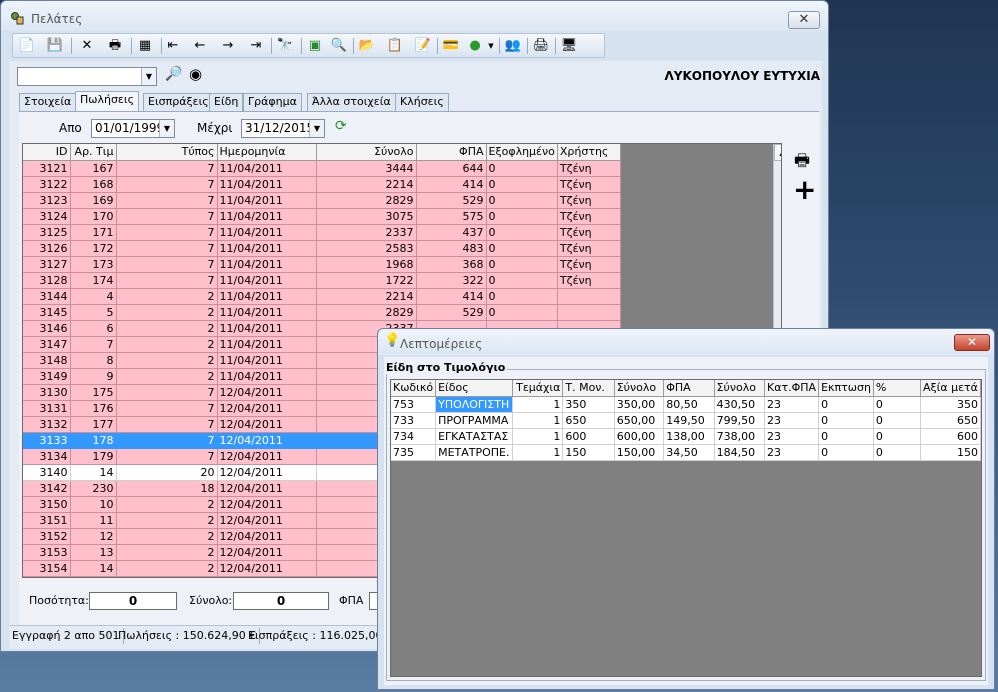 This screenshot has width=998, height=692. What do you see at coordinates (93, 440) in the screenshot?
I see `table-cell-num: 178` at bounding box center [93, 440].